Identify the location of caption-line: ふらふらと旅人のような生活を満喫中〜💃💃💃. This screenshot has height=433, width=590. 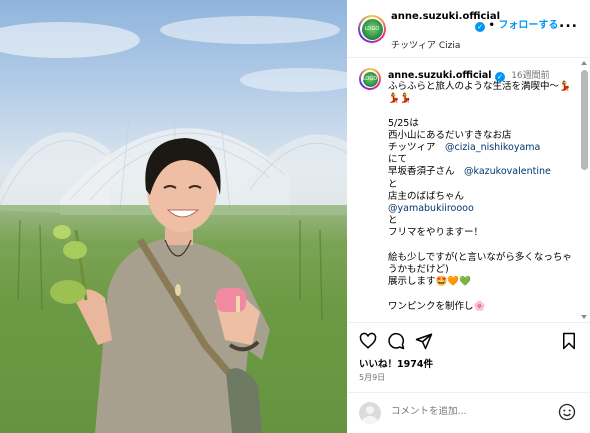
(484, 93).